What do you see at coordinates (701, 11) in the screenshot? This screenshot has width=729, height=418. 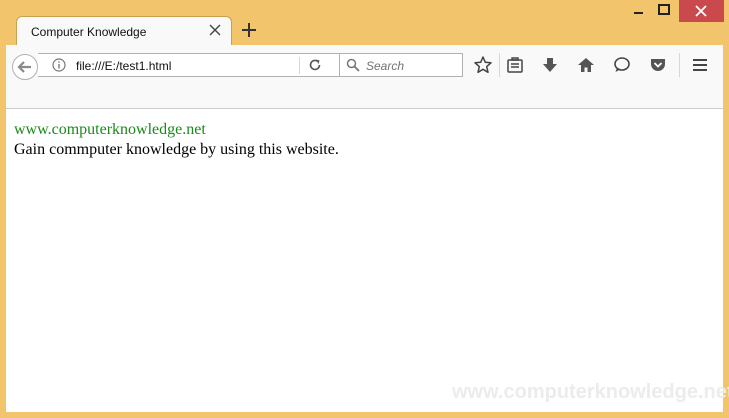 I see `window-close-button` at bounding box center [701, 11].